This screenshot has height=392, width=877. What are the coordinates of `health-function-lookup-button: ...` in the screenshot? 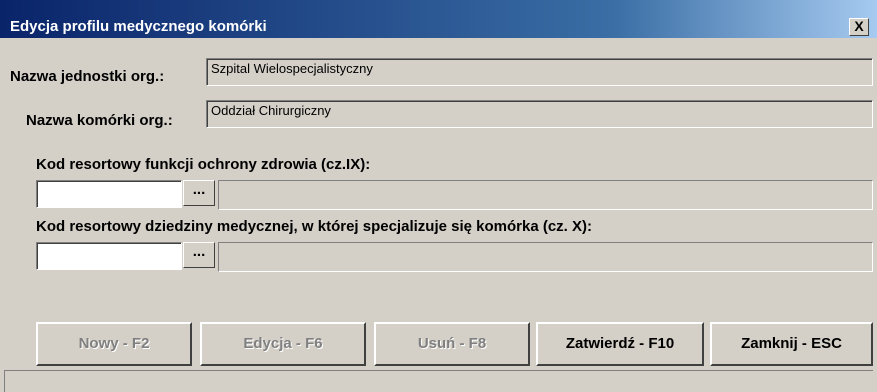 It's located at (199, 193).